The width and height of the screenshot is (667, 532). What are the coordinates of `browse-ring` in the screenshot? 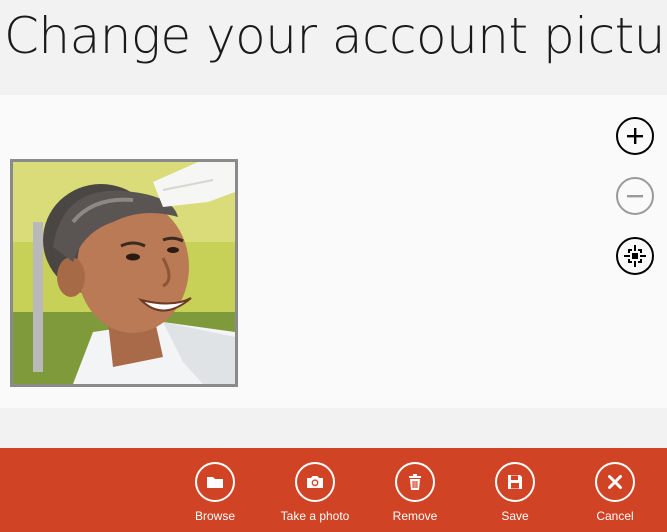 It's located at (215, 482).